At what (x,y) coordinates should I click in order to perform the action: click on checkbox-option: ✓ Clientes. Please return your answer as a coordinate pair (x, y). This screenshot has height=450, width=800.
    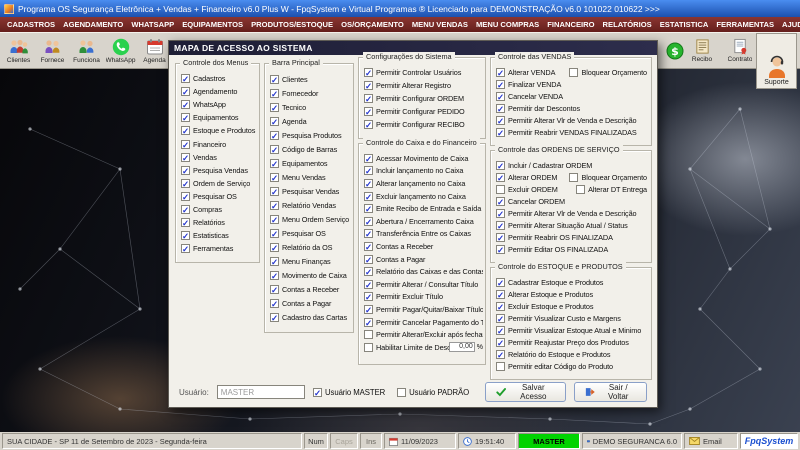
    Looking at the image, I should click on (289, 79).